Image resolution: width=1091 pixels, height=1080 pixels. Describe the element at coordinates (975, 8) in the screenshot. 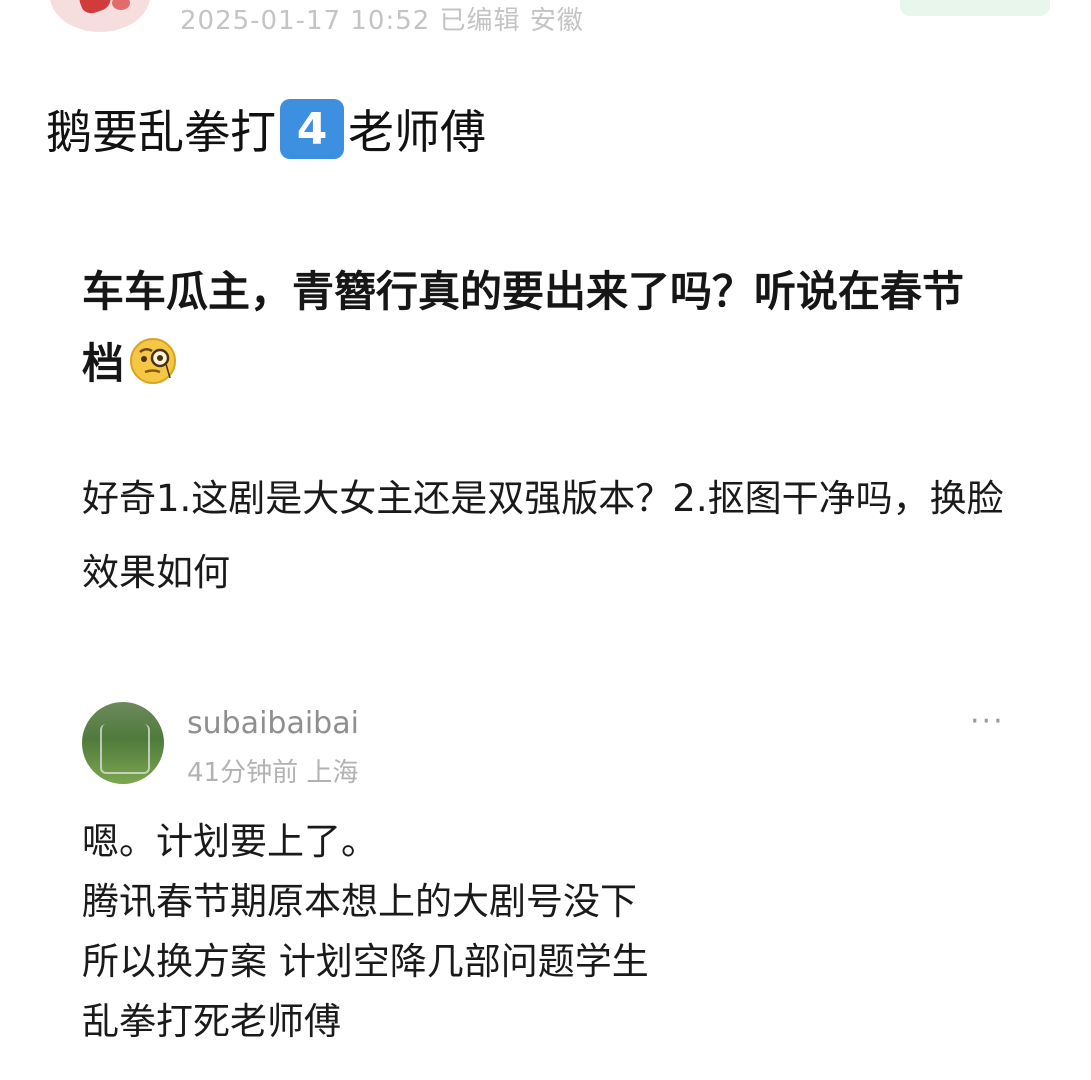

I see `follow-button` at that location.